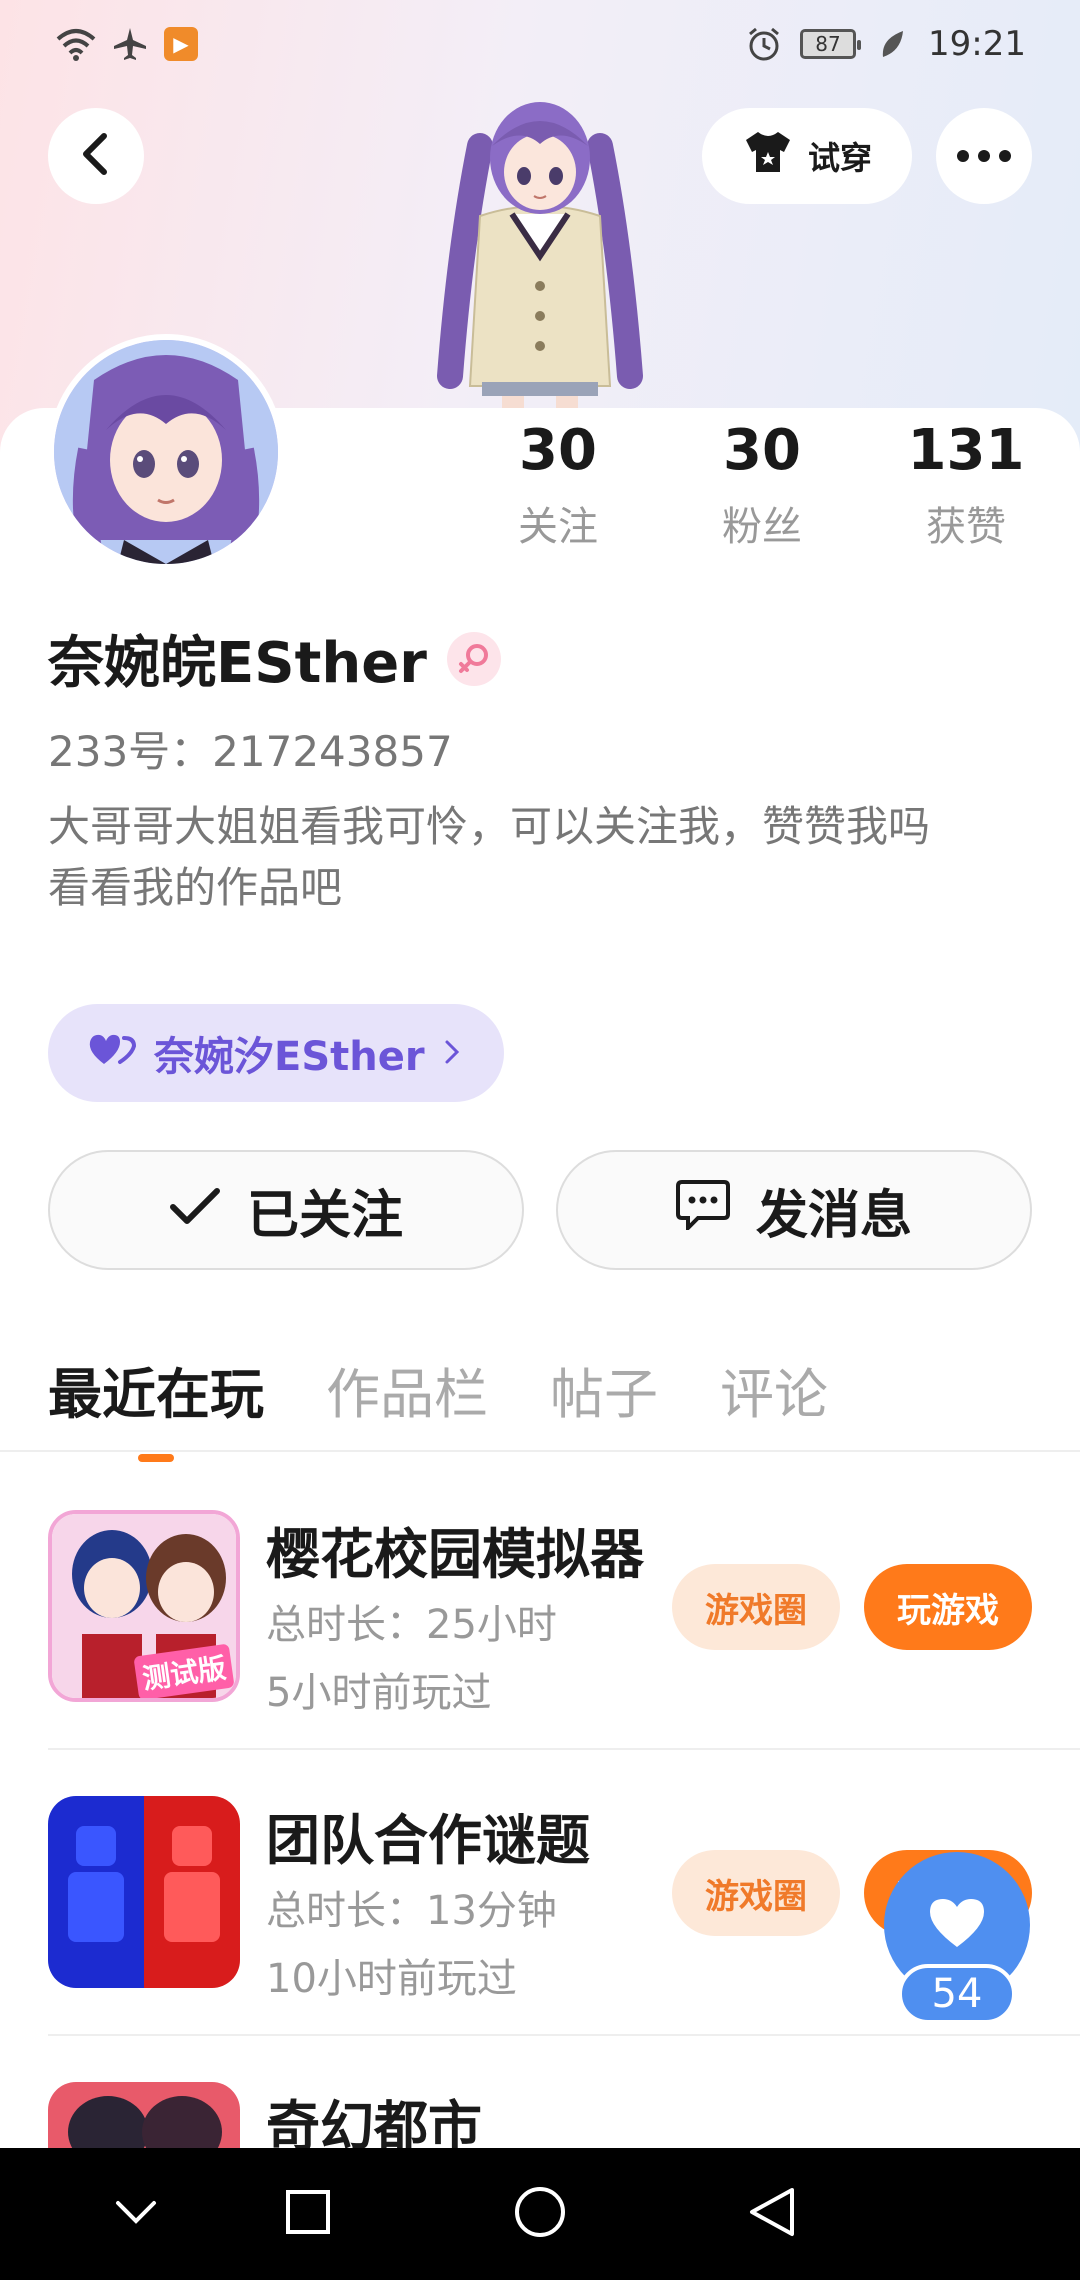 The height and width of the screenshot is (2280, 1080). I want to click on tab-comments: 评论, so click(774, 1395).